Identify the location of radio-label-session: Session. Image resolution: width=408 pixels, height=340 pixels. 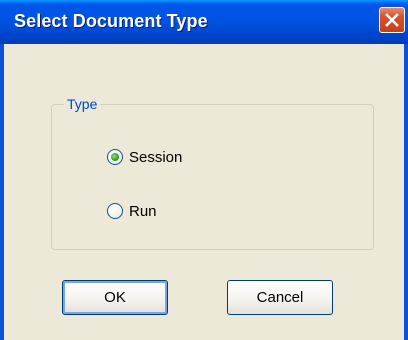
(155, 157).